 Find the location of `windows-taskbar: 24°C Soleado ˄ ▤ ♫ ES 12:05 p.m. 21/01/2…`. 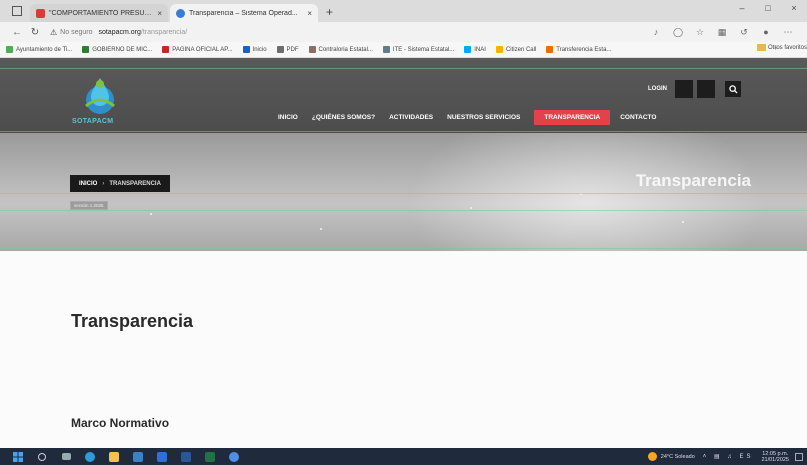

windows-taskbar: 24°C Soleado ˄ ▤ ♫ ES 12:05 p.m. 21/01/2… is located at coordinates (403, 456).